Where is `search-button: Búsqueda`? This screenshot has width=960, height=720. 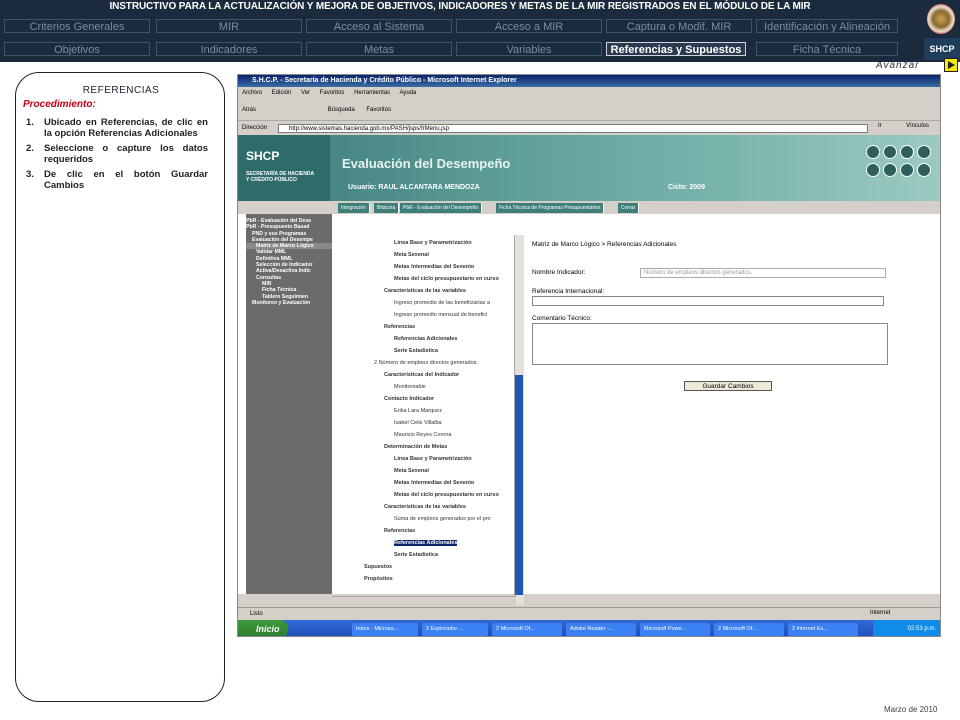 search-button: Búsqueda is located at coordinates (341, 110).